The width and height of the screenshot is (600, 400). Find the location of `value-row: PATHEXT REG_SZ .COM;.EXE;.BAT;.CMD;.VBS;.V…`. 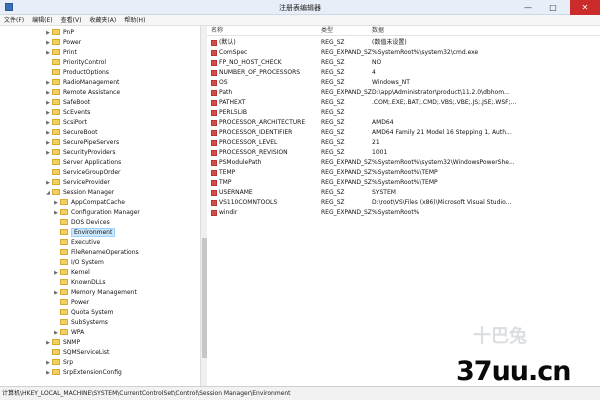

value-row: PATHEXT REG_SZ .COM;.EXE;.BAT;.CMD;.VBS;.V… is located at coordinates (403, 103).